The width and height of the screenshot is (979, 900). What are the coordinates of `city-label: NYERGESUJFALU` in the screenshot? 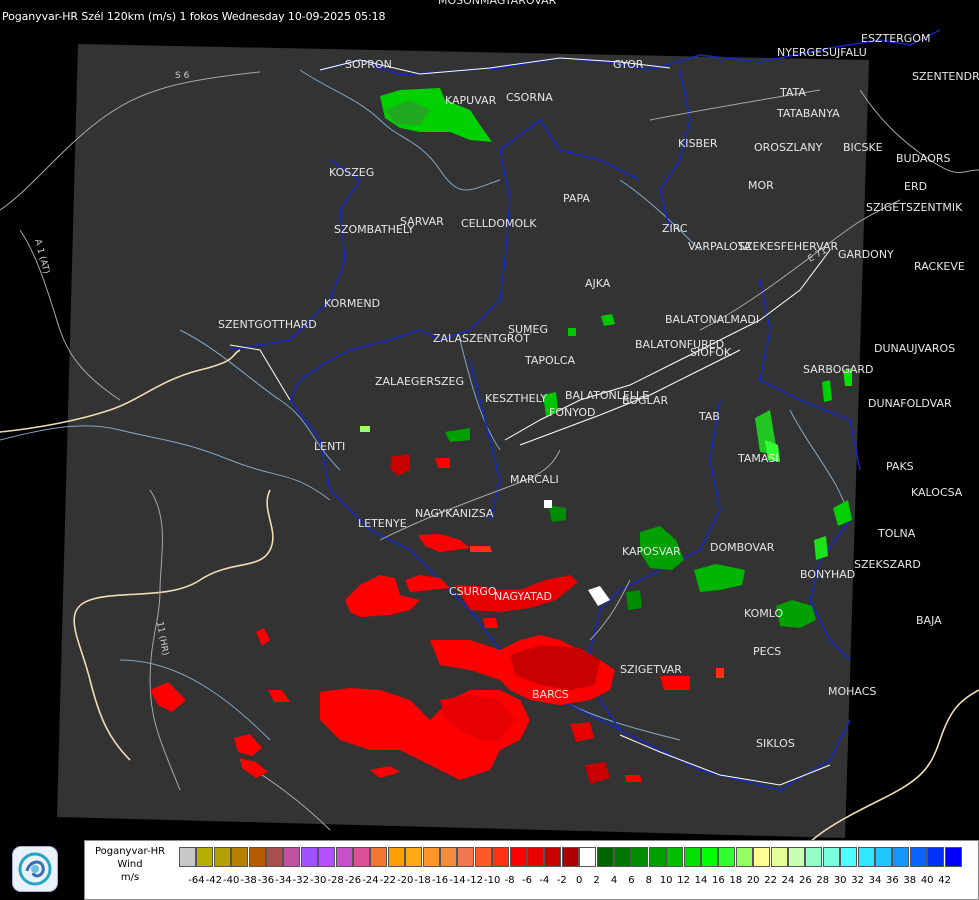 It's located at (822, 52).